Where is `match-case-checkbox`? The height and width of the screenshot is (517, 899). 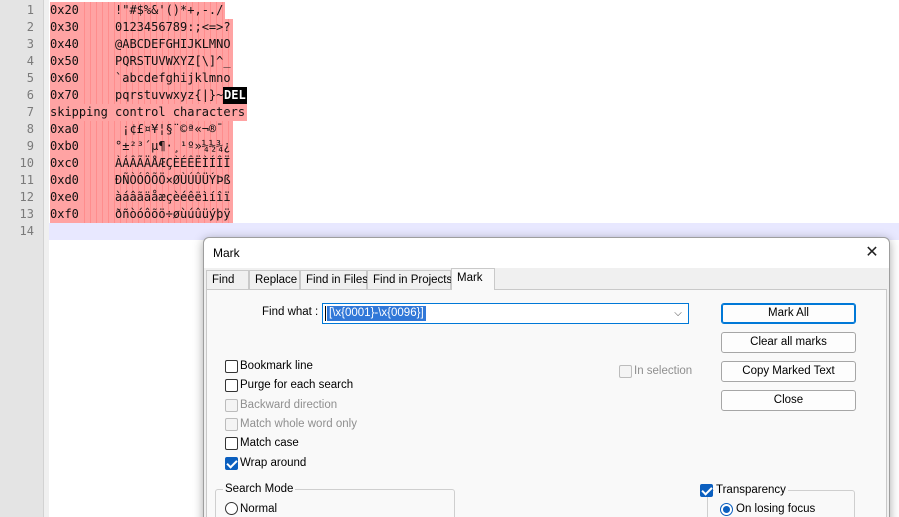 match-case-checkbox is located at coordinates (231, 443).